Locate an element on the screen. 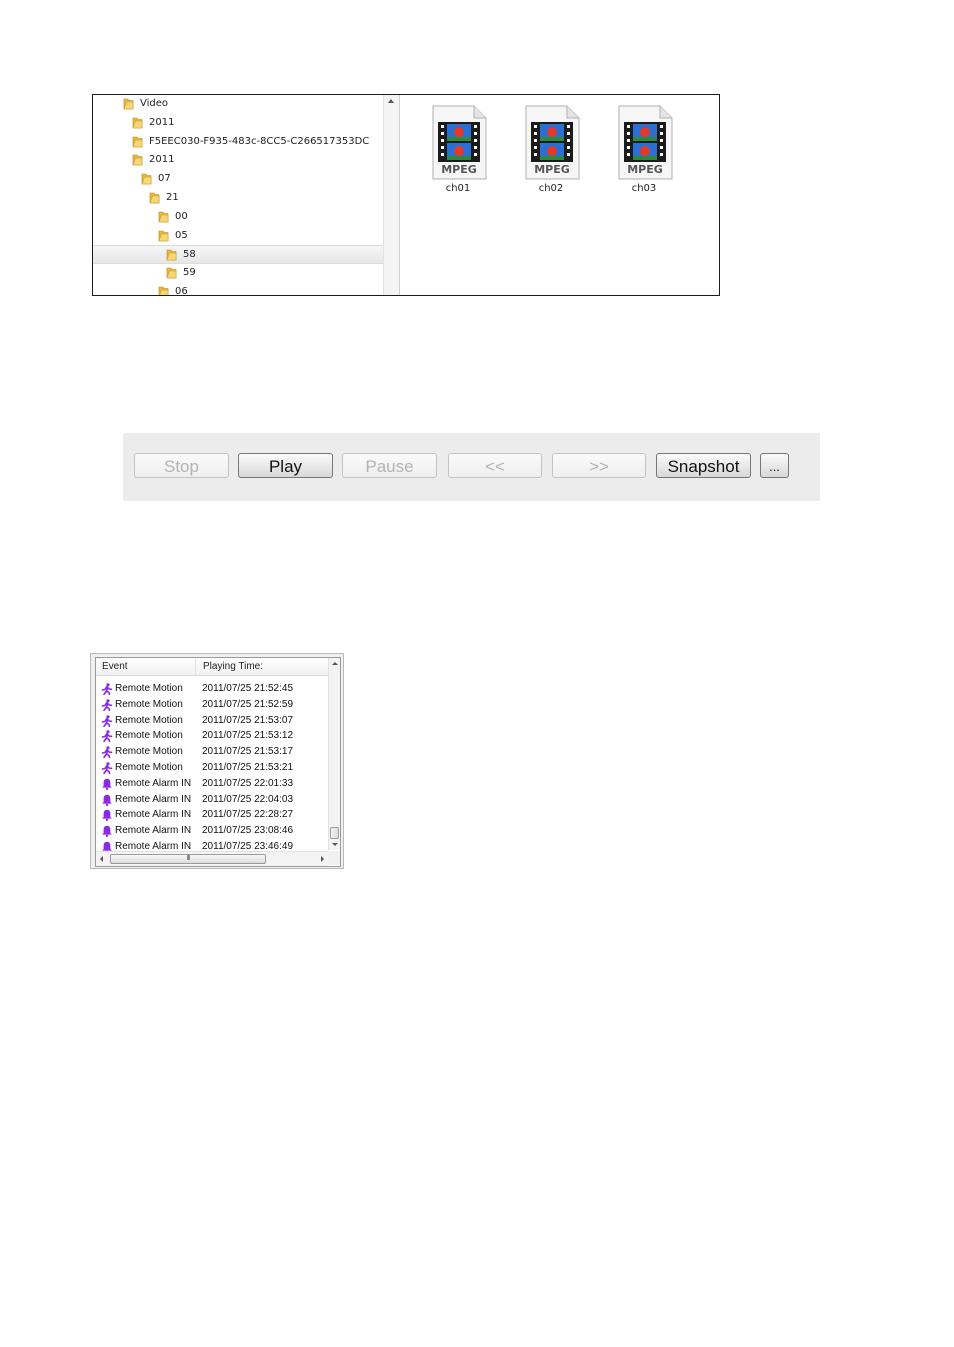 The height and width of the screenshot is (1347, 954). list-item: Remote Alarm IN 2011/07/25 22:28:27 is located at coordinates (212, 815).